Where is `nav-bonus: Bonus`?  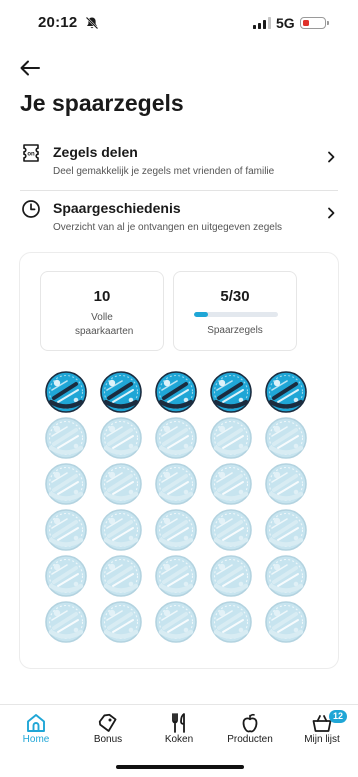 nav-bonus: Bonus is located at coordinates (108, 729).